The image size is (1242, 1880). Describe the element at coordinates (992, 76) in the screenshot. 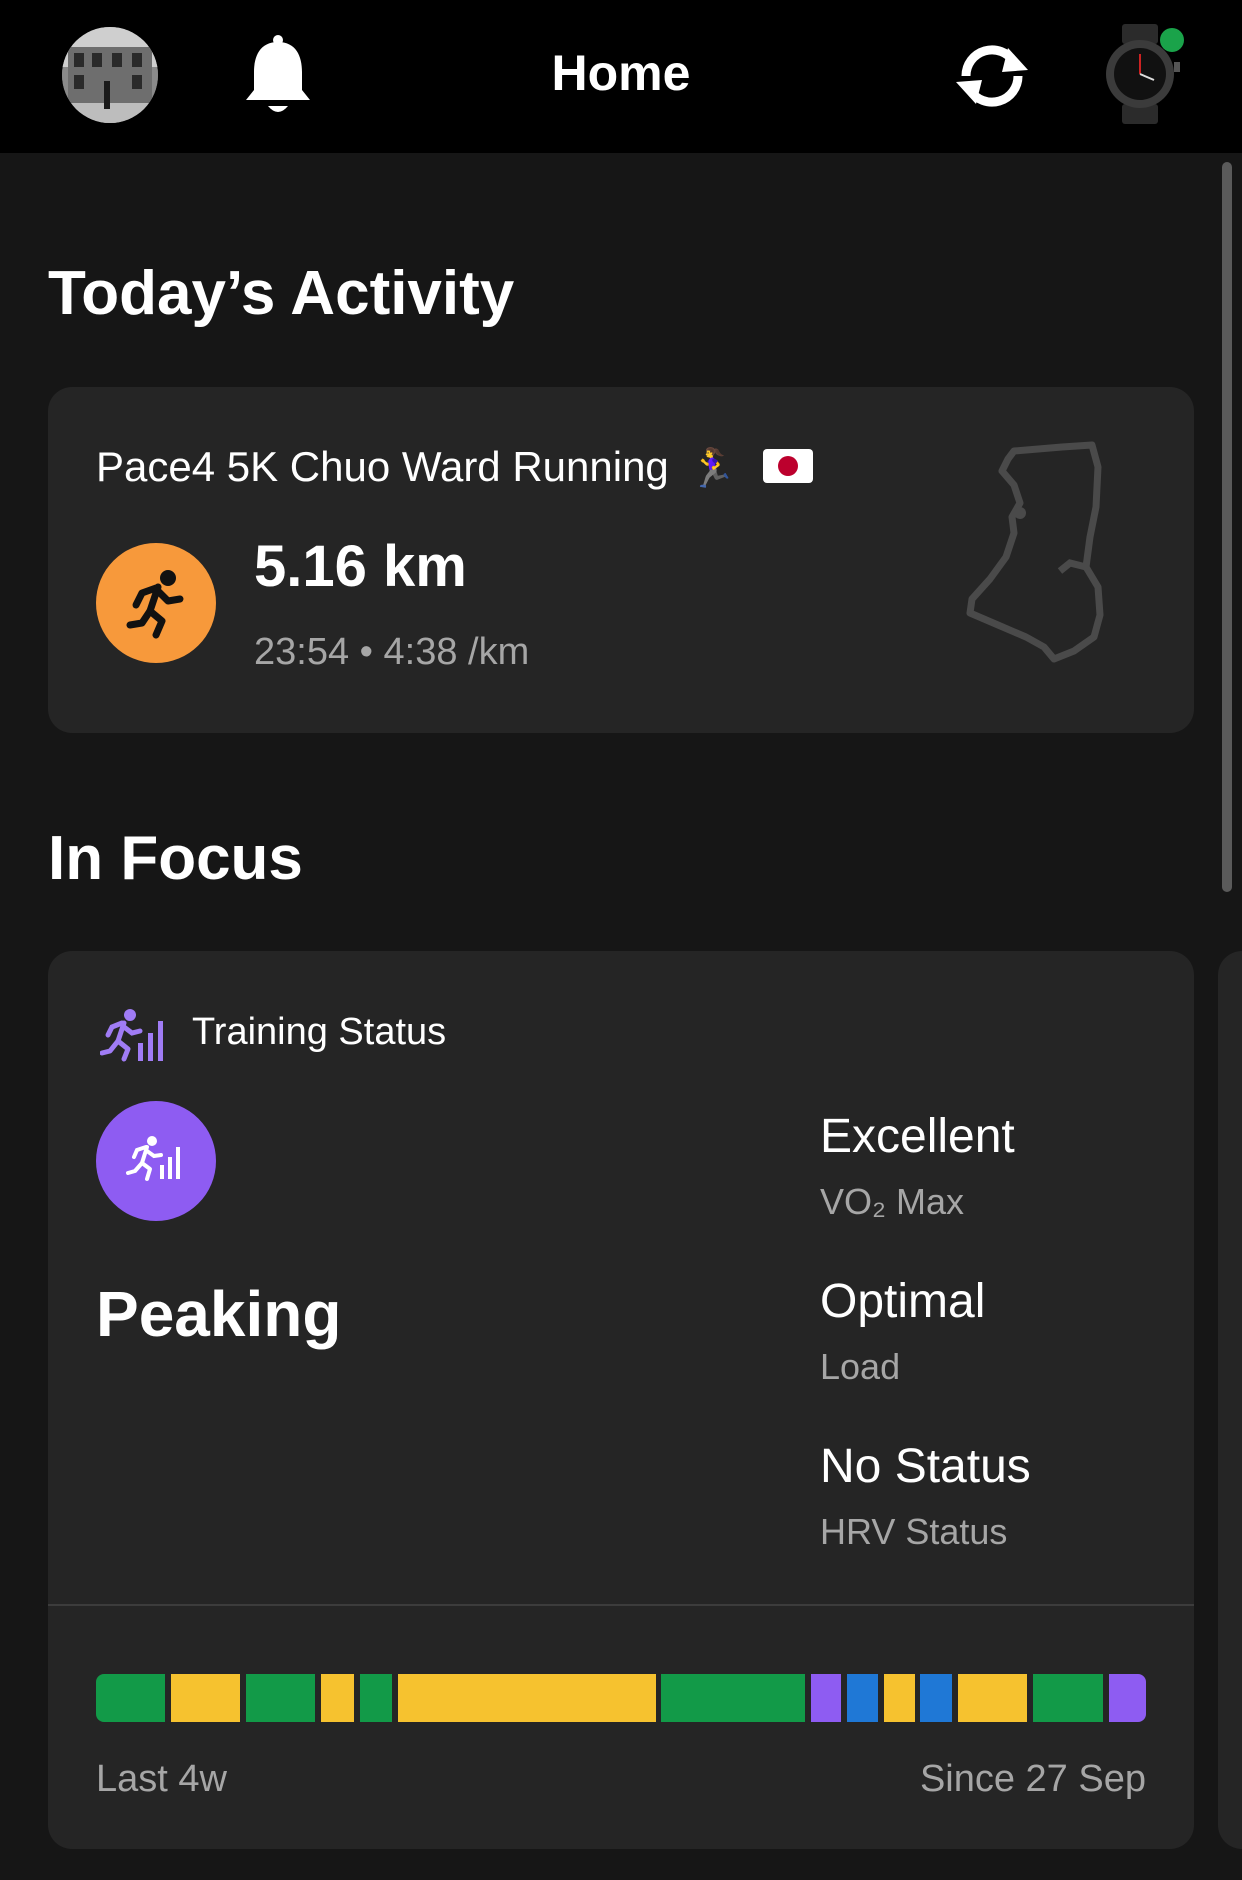

I see `sync-icon` at that location.